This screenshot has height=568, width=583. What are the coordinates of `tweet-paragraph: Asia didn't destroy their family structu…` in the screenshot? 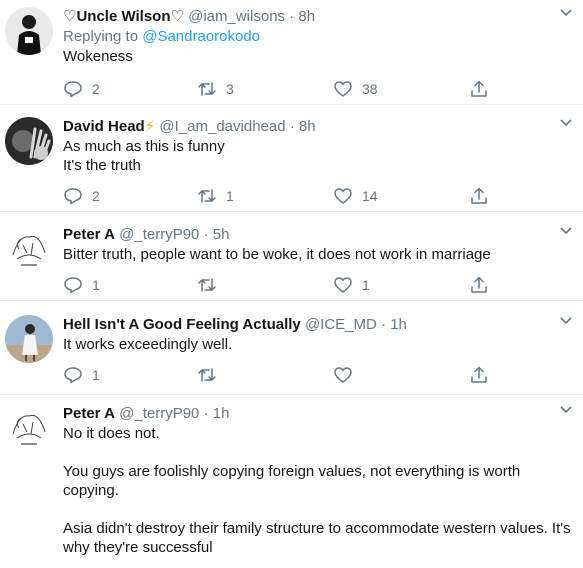 It's located at (317, 538).